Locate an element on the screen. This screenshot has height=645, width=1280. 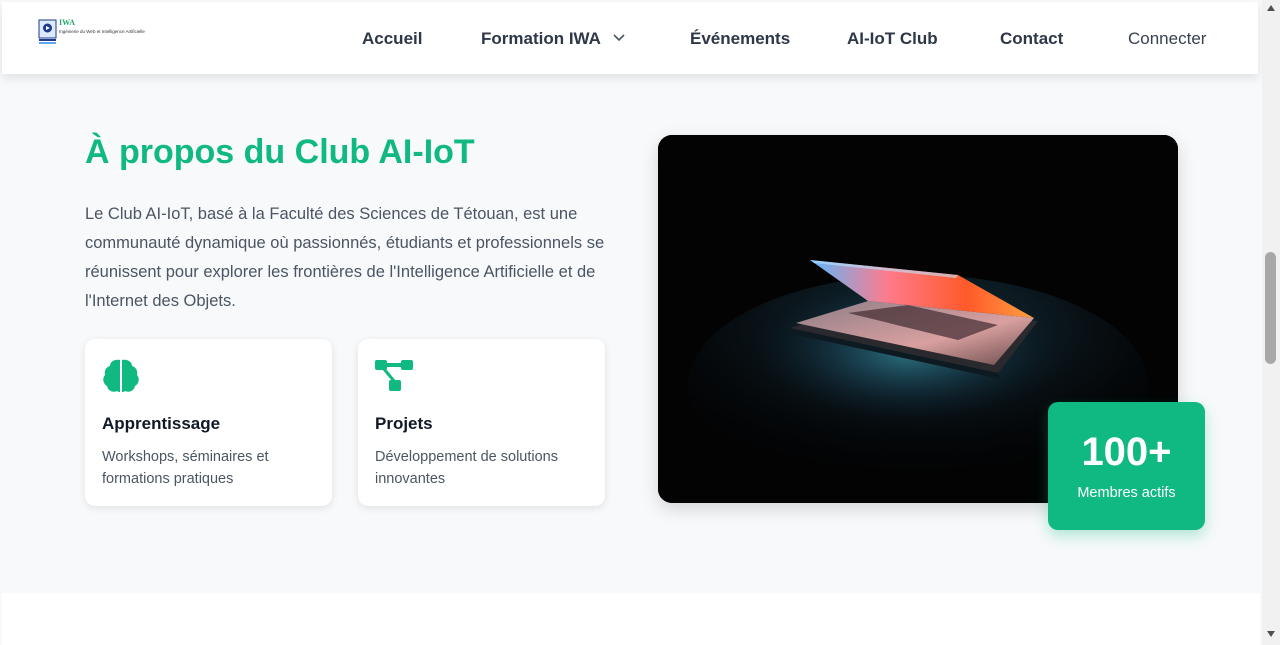
logo-text: IWA is located at coordinates (67, 22).